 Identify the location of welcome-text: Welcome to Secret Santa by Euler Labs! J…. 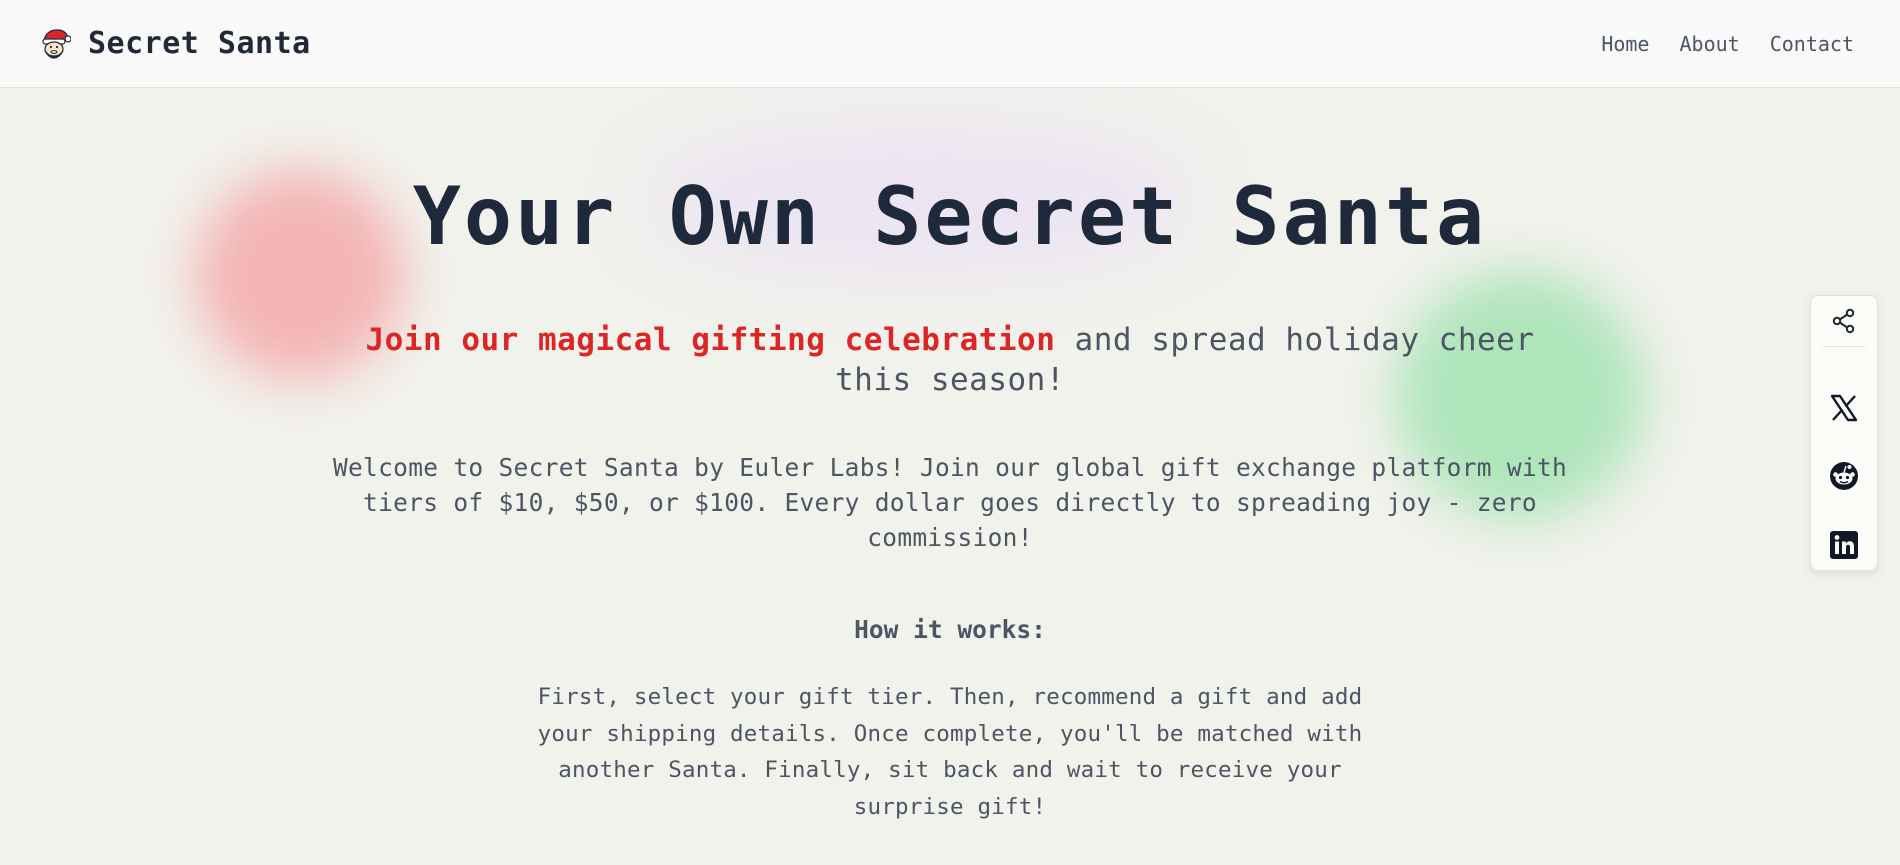
(950, 502).